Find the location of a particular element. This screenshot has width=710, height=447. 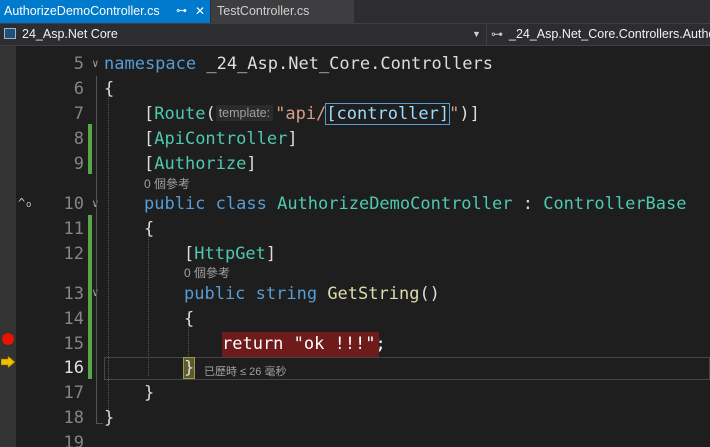

keyword: class is located at coordinates (236, 204).